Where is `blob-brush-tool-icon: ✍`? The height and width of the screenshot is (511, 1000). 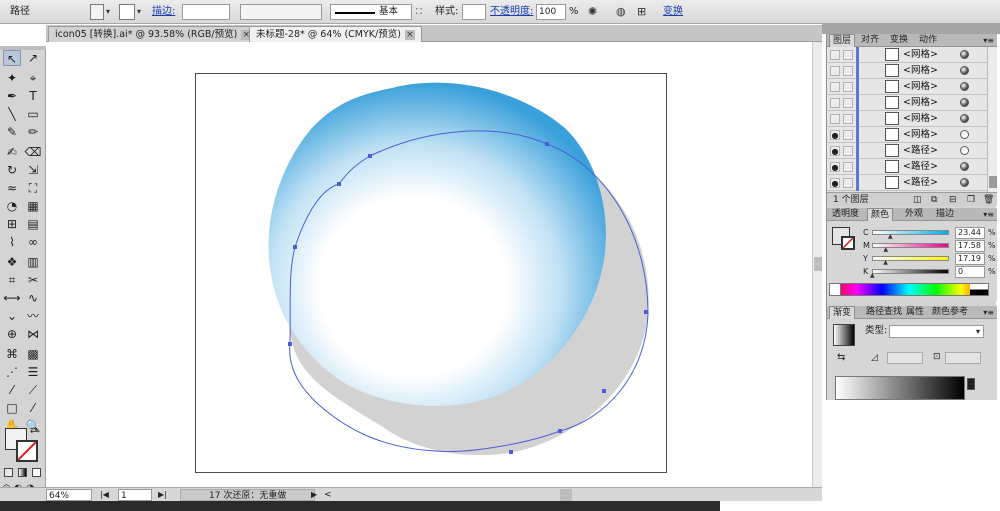
blob-brush-tool-icon: ✍ is located at coordinates (12, 152).